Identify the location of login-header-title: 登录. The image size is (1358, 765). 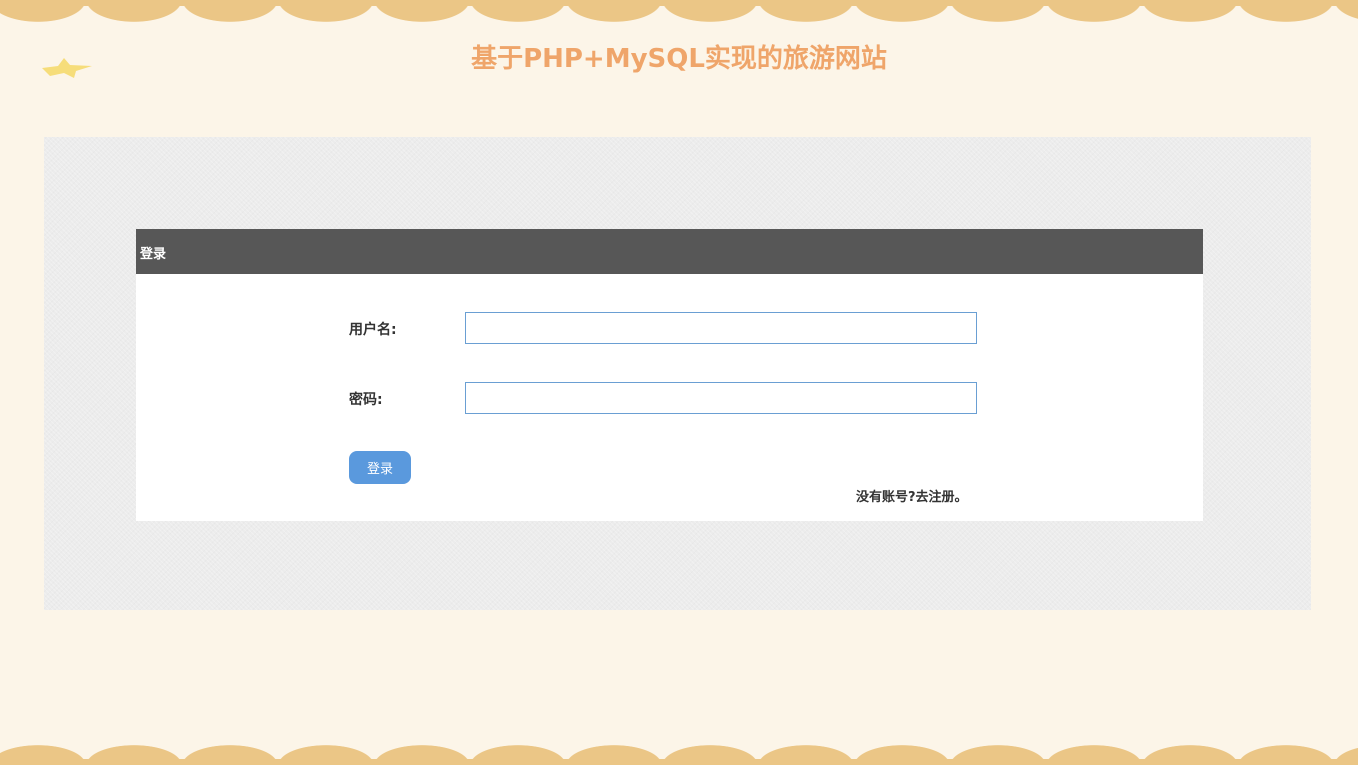
(153, 254).